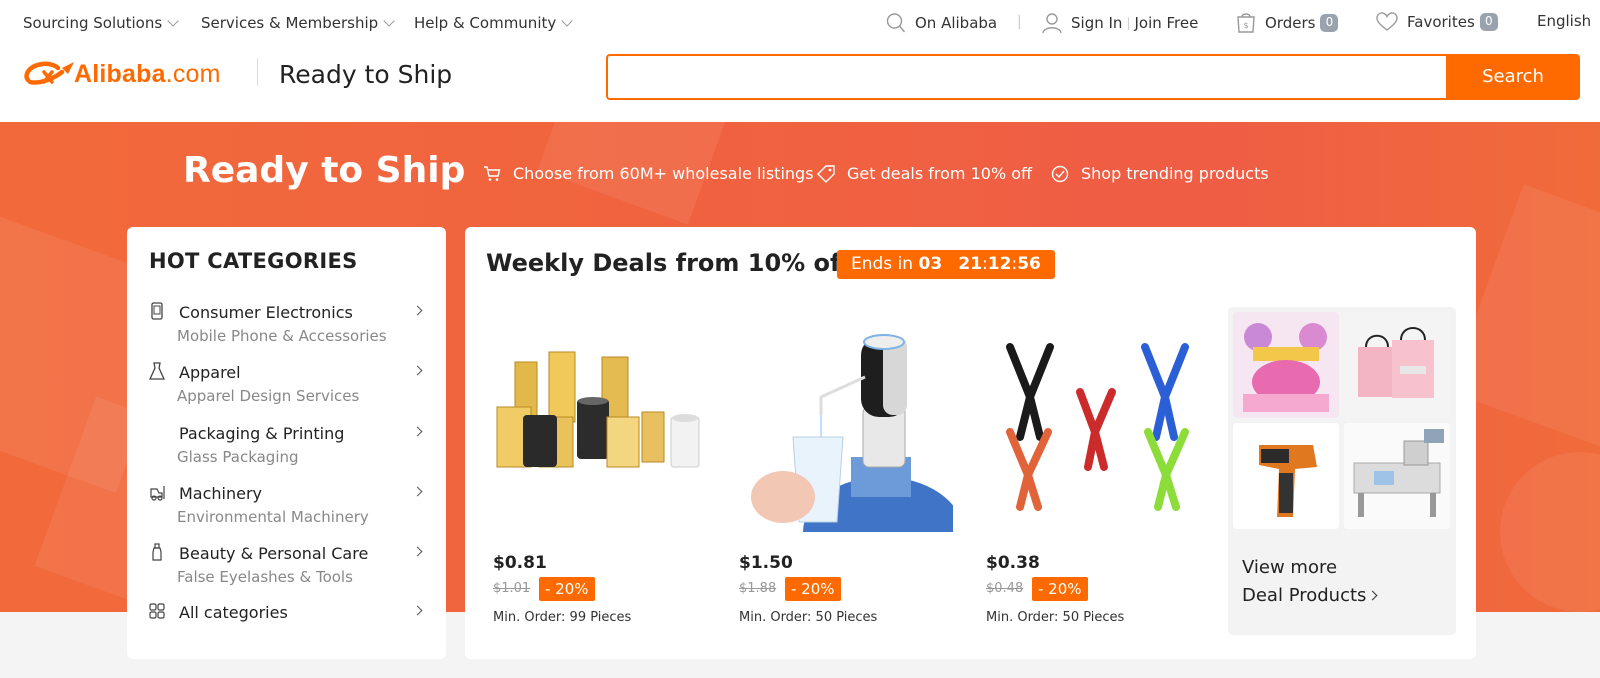 The image size is (1600, 678). Describe the element at coordinates (1090, 419) in the screenshot. I see `product-image-reflective-vests` at that location.